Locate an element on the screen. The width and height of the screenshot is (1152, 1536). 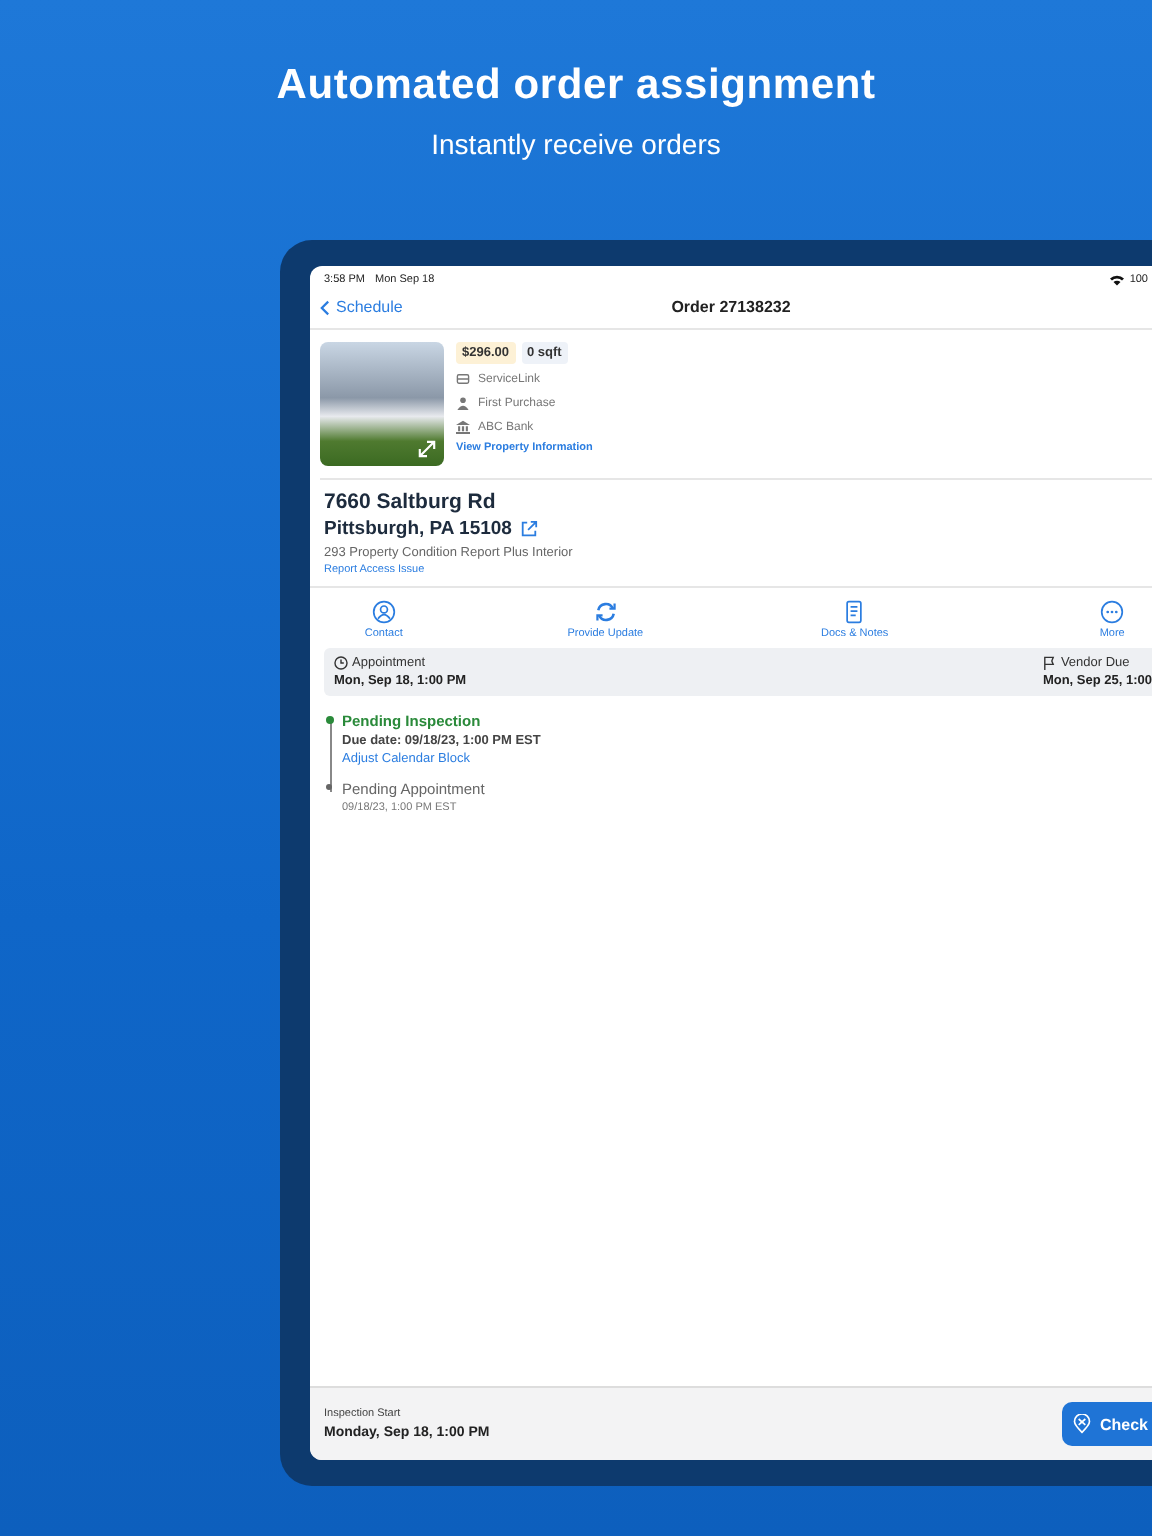
headline: Automated order assignment is located at coordinates (576, 86).